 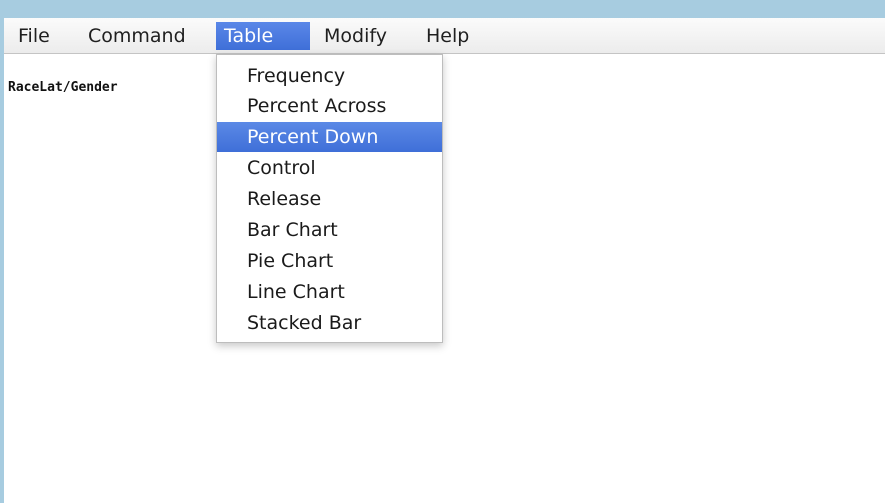 What do you see at coordinates (329, 292) in the screenshot?
I see `menu-item-line-chart: Line Chart` at bounding box center [329, 292].